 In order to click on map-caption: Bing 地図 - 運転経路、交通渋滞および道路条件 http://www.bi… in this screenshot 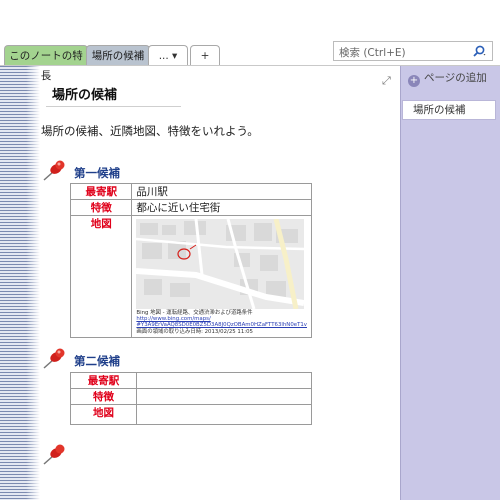, I will do `click(221, 323)`.